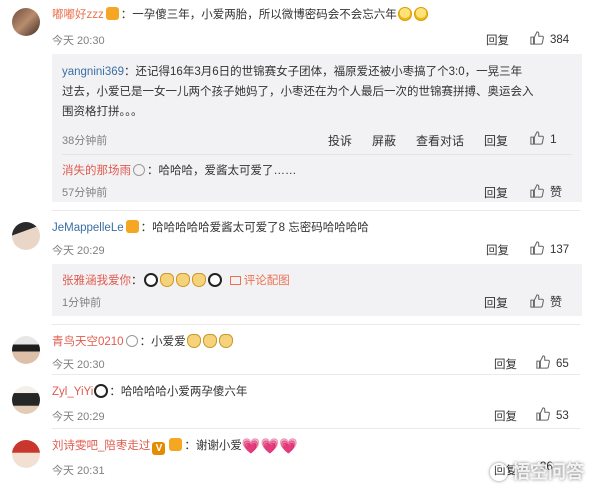  I want to click on watermark-logo-icon, so click(499, 472).